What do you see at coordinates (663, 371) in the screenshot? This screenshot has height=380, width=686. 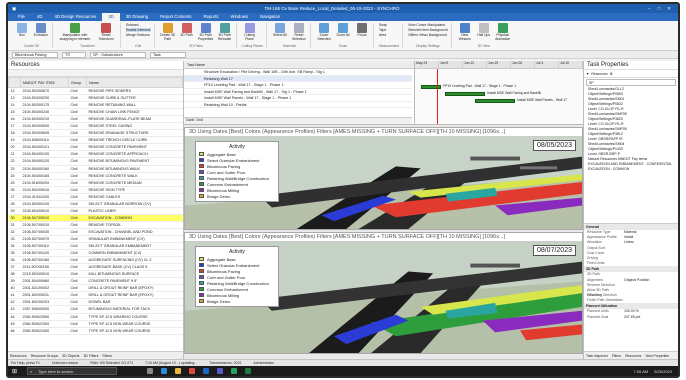 I see `clock-date: 5/26/2023` at bounding box center [663, 371].